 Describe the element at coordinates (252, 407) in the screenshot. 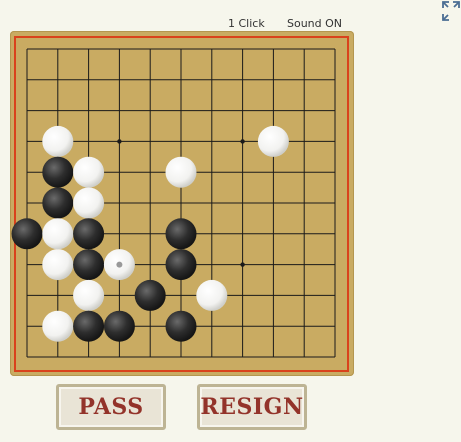

I see `resign-button: RESIGN` at that location.